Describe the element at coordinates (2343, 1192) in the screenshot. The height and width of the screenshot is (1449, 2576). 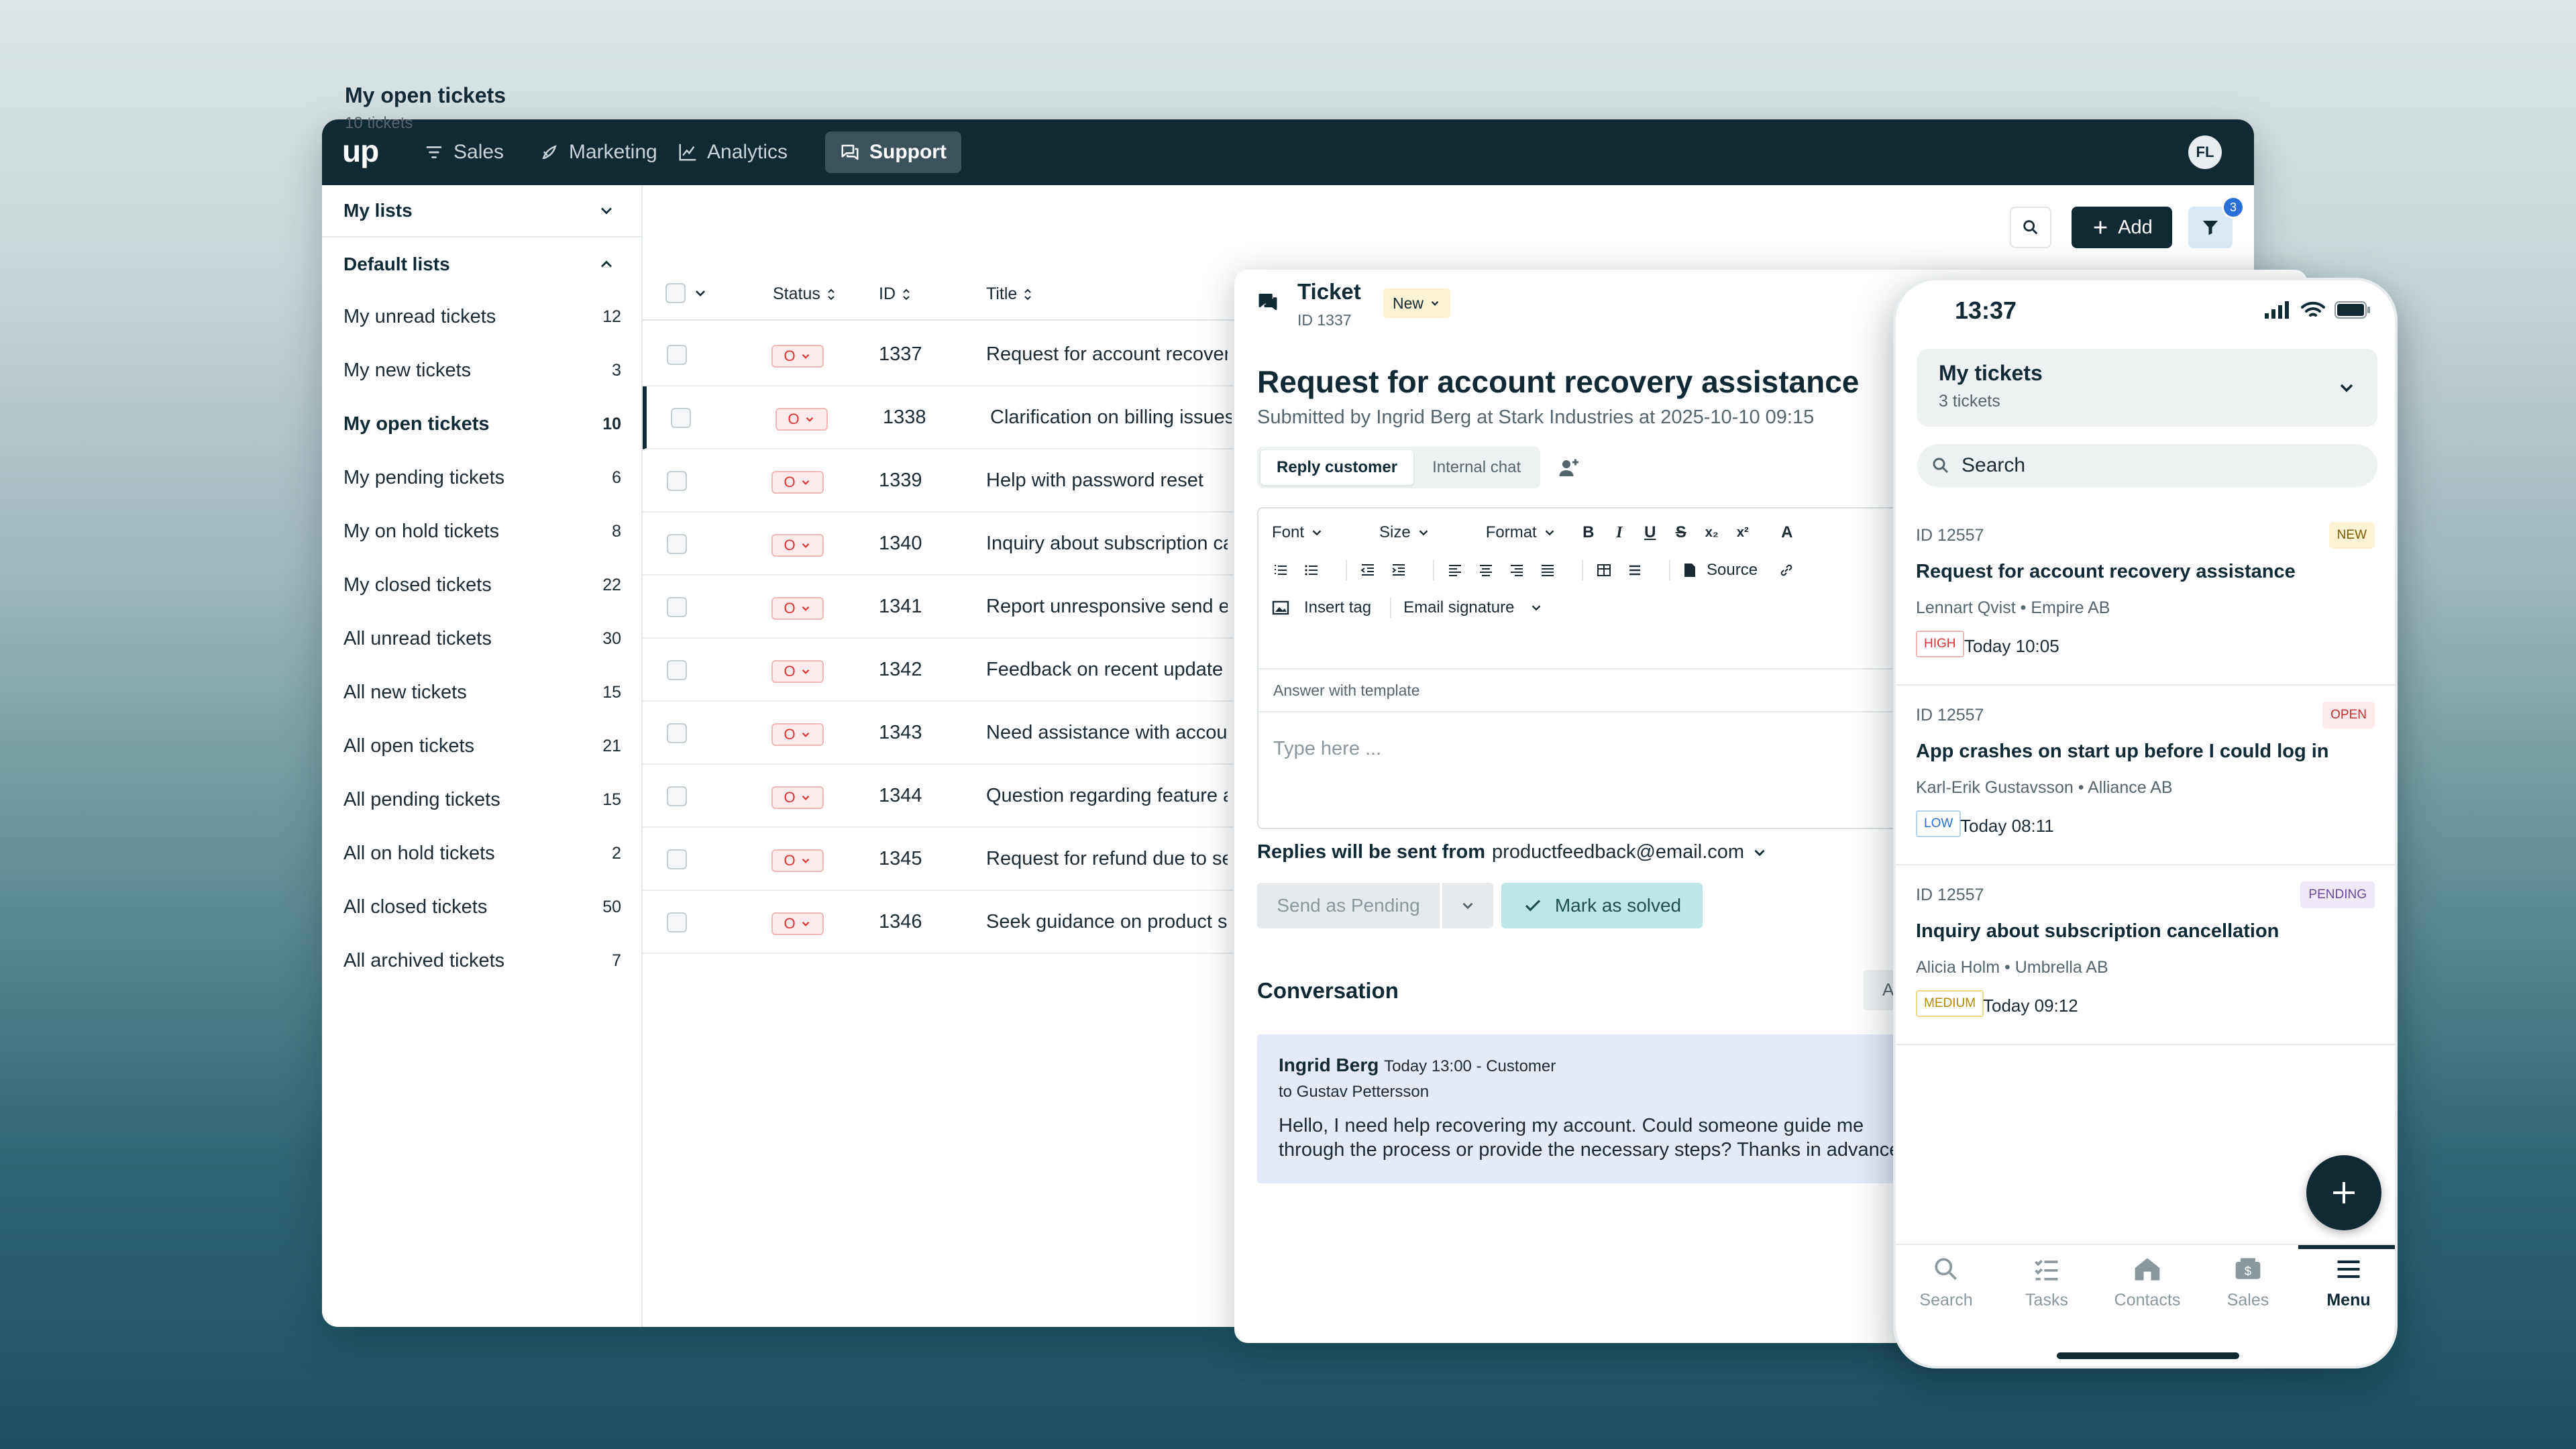
I see `add-ticket-button` at that location.